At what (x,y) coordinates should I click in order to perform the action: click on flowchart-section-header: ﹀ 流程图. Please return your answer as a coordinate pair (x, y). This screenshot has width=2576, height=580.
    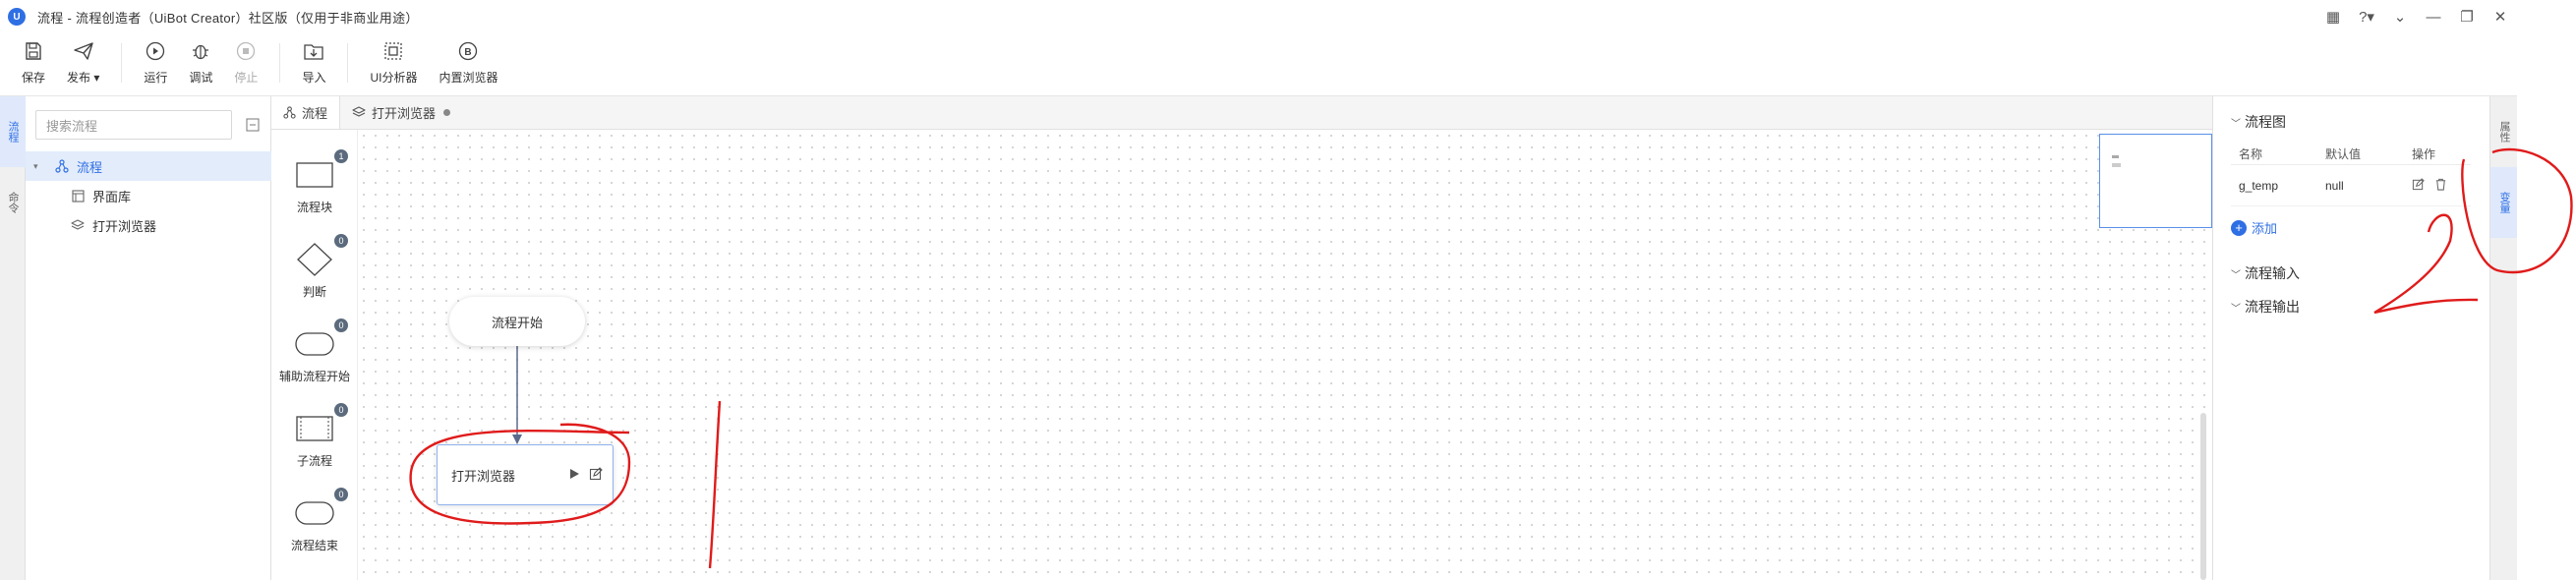
    Looking at the image, I should click on (2258, 122).